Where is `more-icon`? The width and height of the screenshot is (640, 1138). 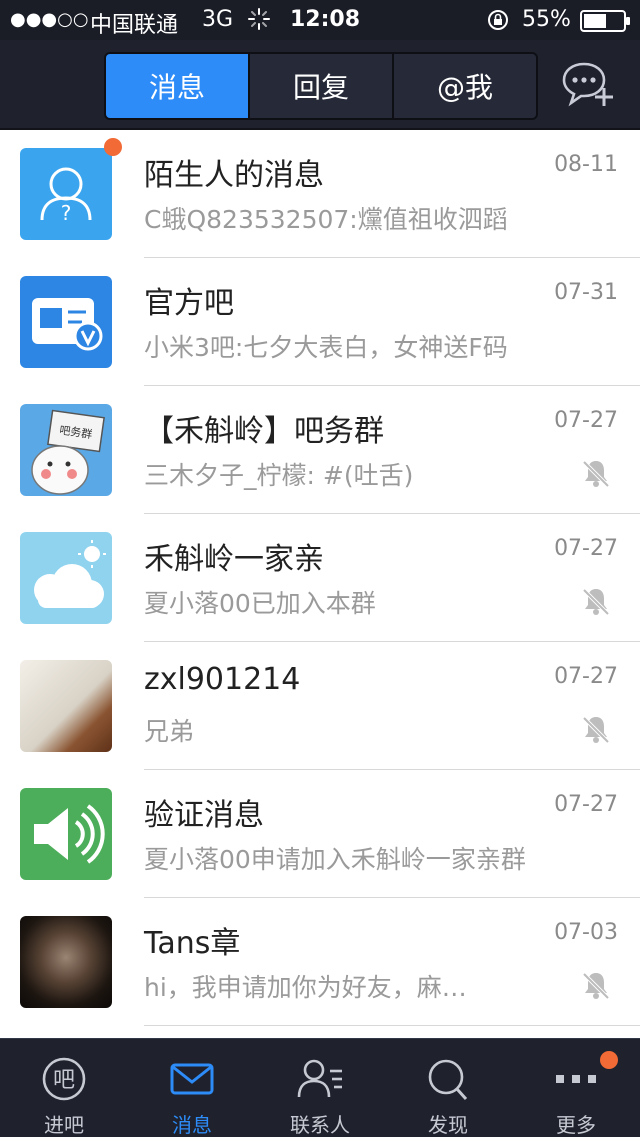
more-icon is located at coordinates (576, 1079).